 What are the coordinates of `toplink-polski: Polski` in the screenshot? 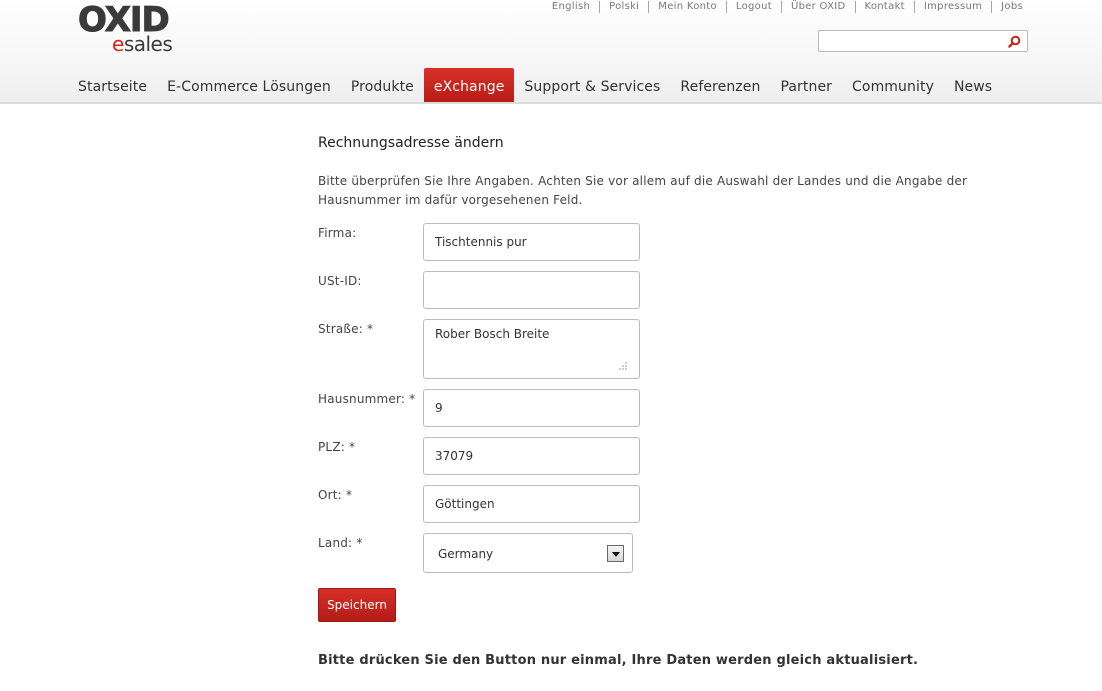 It's located at (623, 6).